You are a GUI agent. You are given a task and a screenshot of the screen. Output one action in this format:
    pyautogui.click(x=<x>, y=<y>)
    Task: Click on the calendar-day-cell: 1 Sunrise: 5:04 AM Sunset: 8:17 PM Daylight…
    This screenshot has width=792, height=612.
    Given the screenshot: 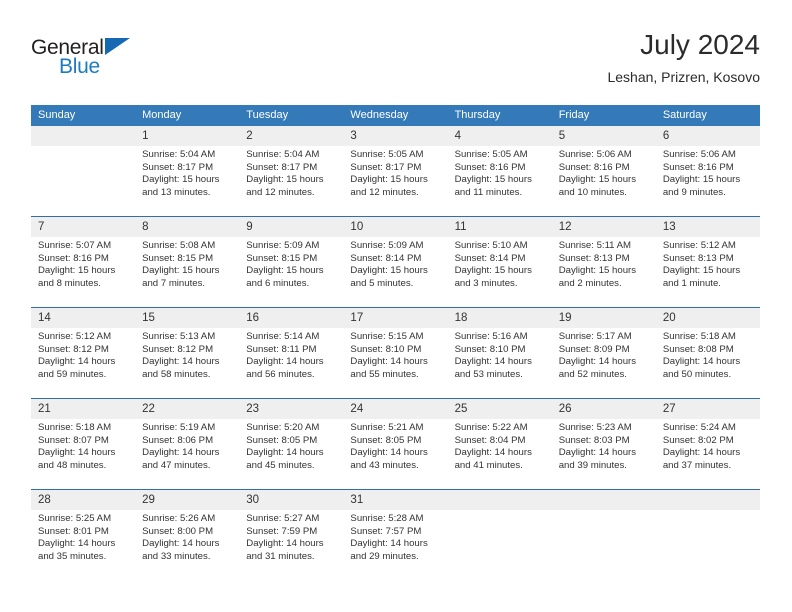 What is the action you would take?
    pyautogui.click(x=187, y=171)
    